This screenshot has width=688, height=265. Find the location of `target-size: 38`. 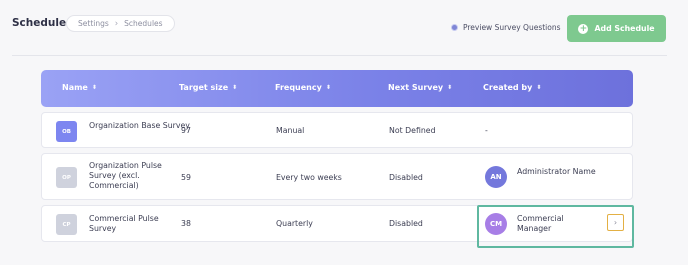

target-size: 38 is located at coordinates (186, 223).